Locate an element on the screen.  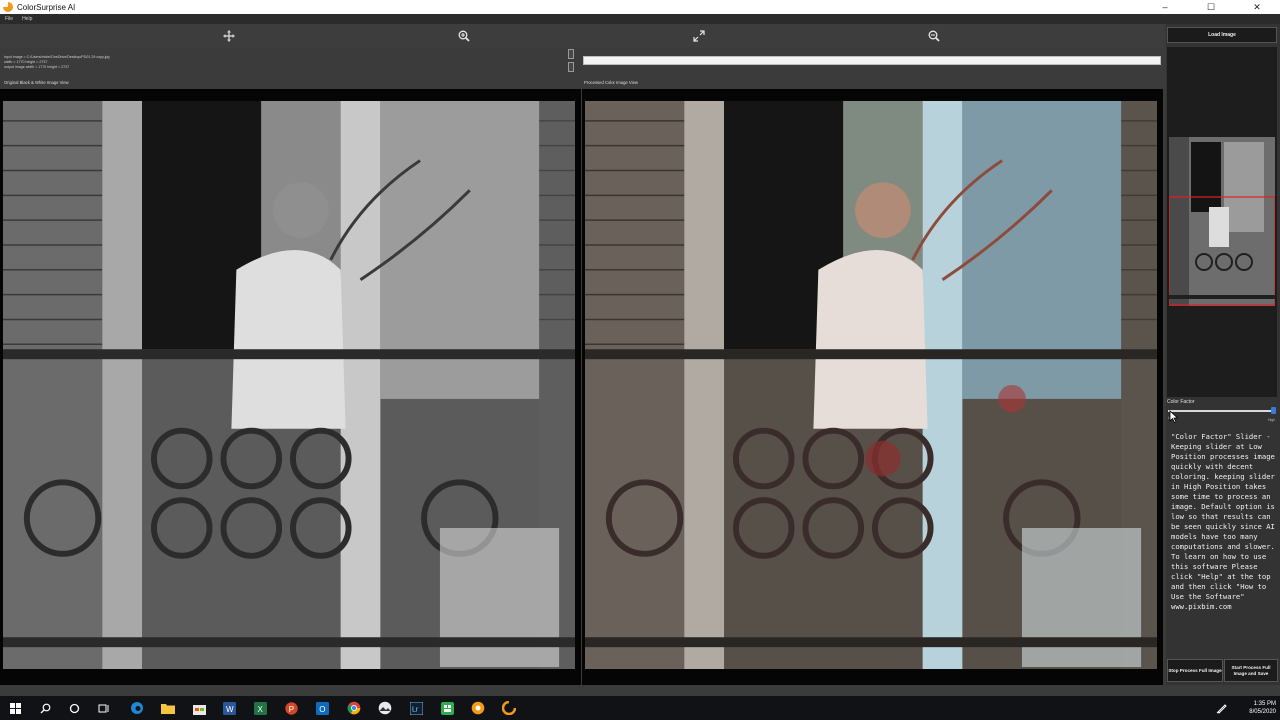
window-title: ColorSurprise AI is located at coordinates (46, 7).